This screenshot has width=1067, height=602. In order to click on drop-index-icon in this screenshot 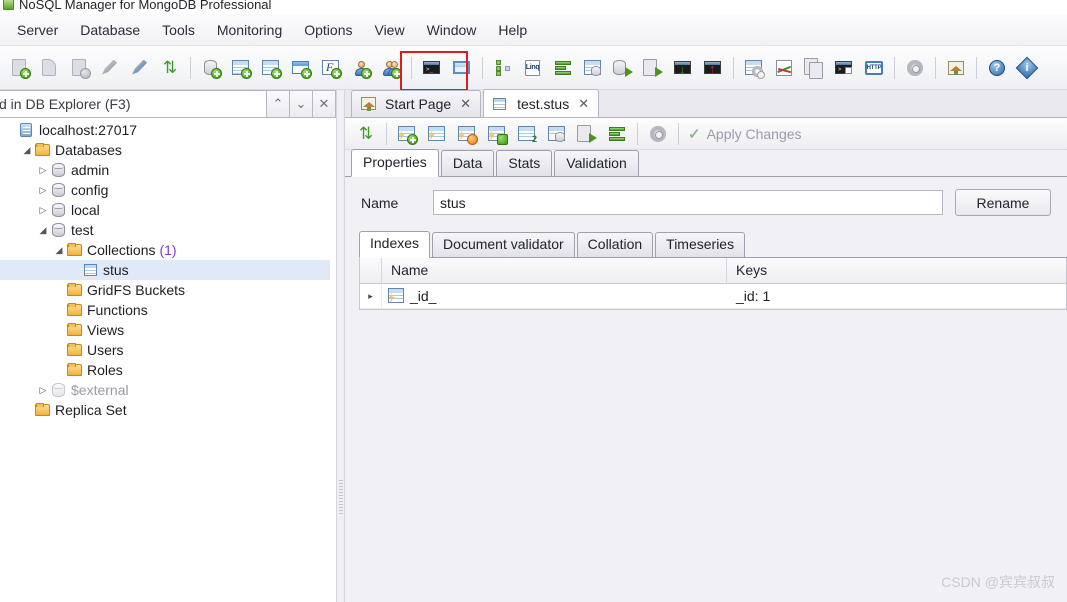, I will do `click(467, 134)`.